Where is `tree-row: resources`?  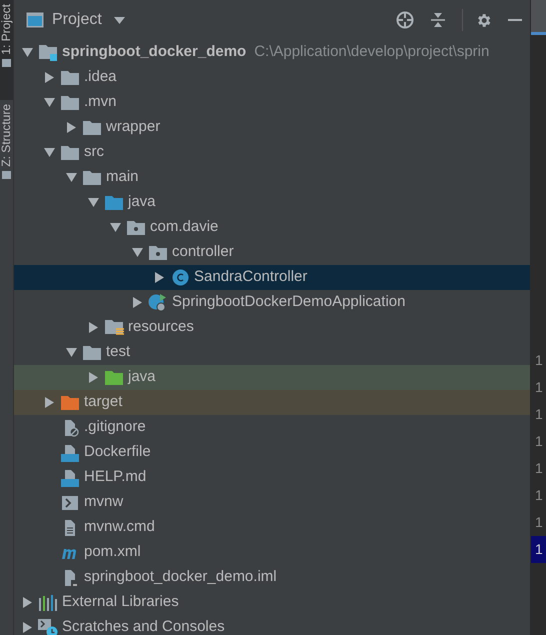 tree-row: resources is located at coordinates (272, 327).